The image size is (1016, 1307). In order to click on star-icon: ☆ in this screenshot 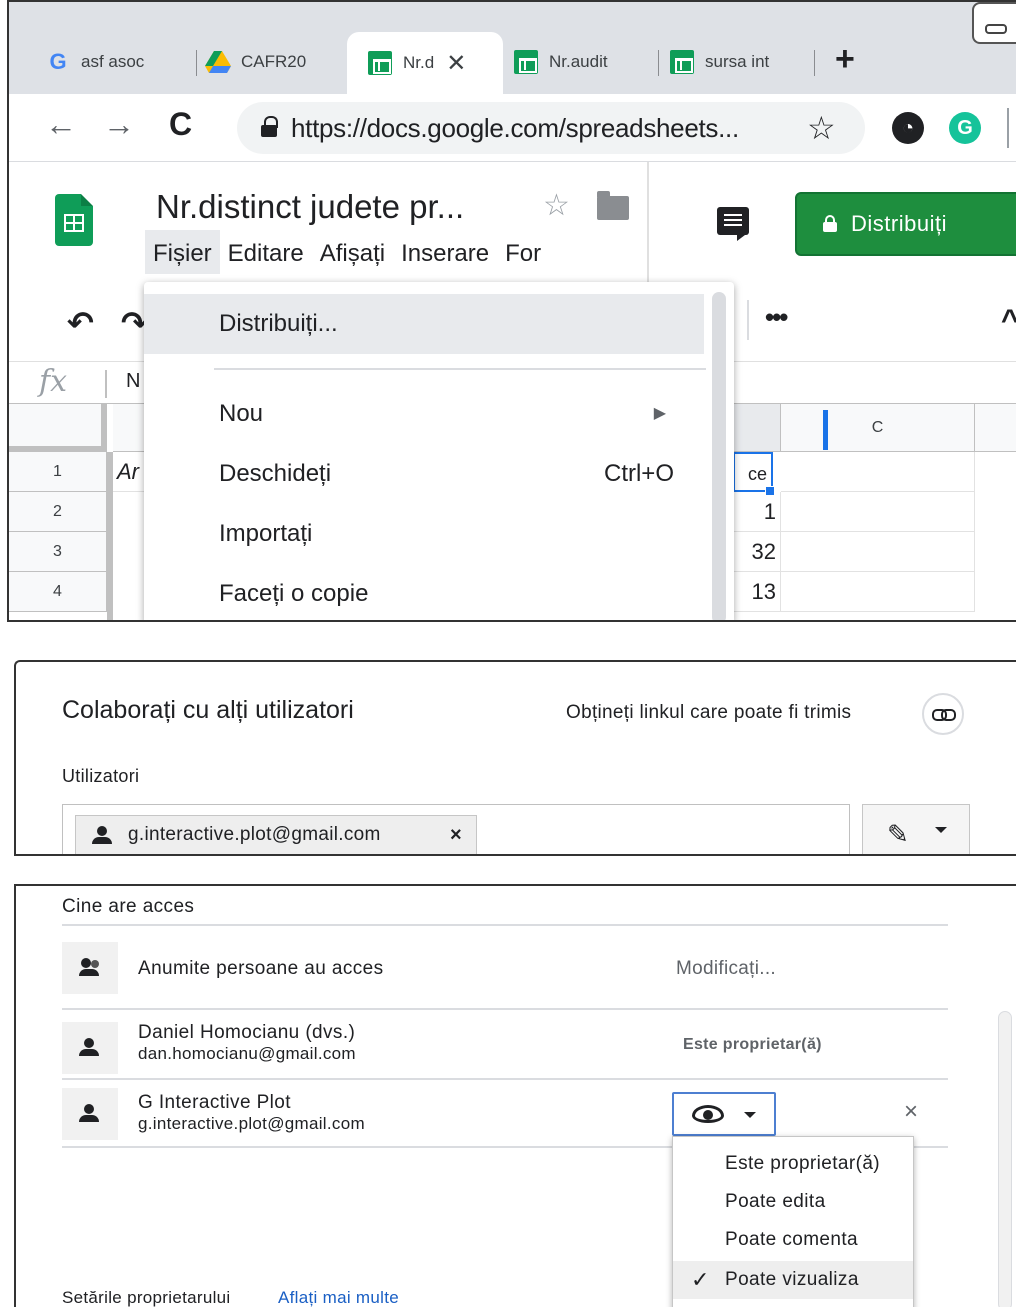, I will do `click(556, 205)`.